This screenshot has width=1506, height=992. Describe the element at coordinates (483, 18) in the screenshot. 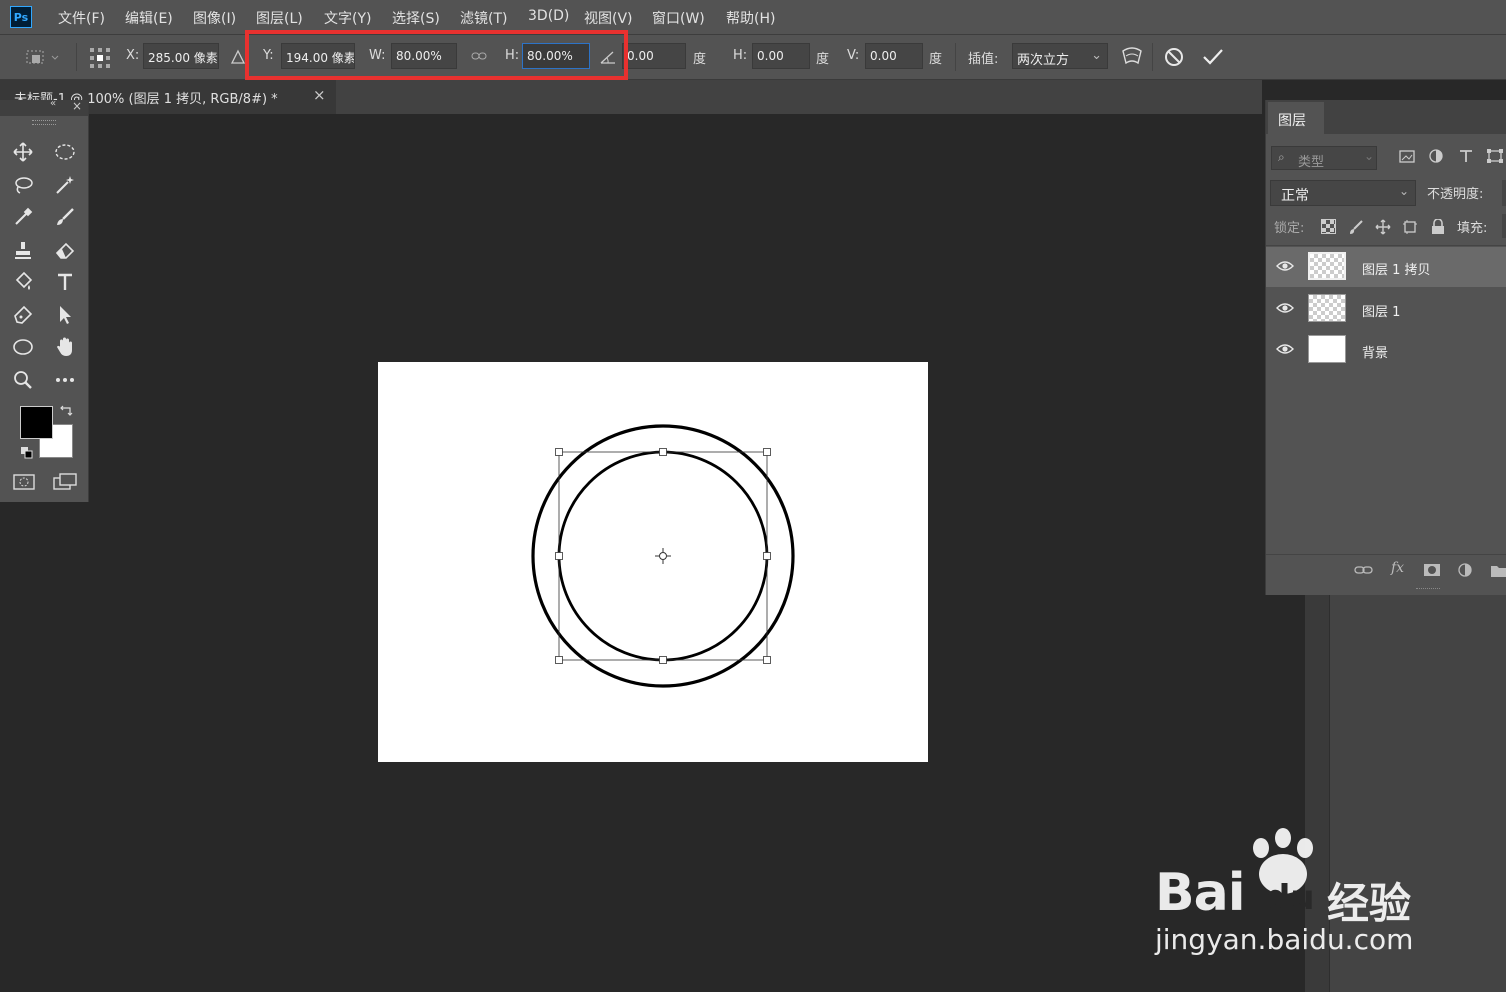

I see `menu-filter: 滤镜(T)` at that location.